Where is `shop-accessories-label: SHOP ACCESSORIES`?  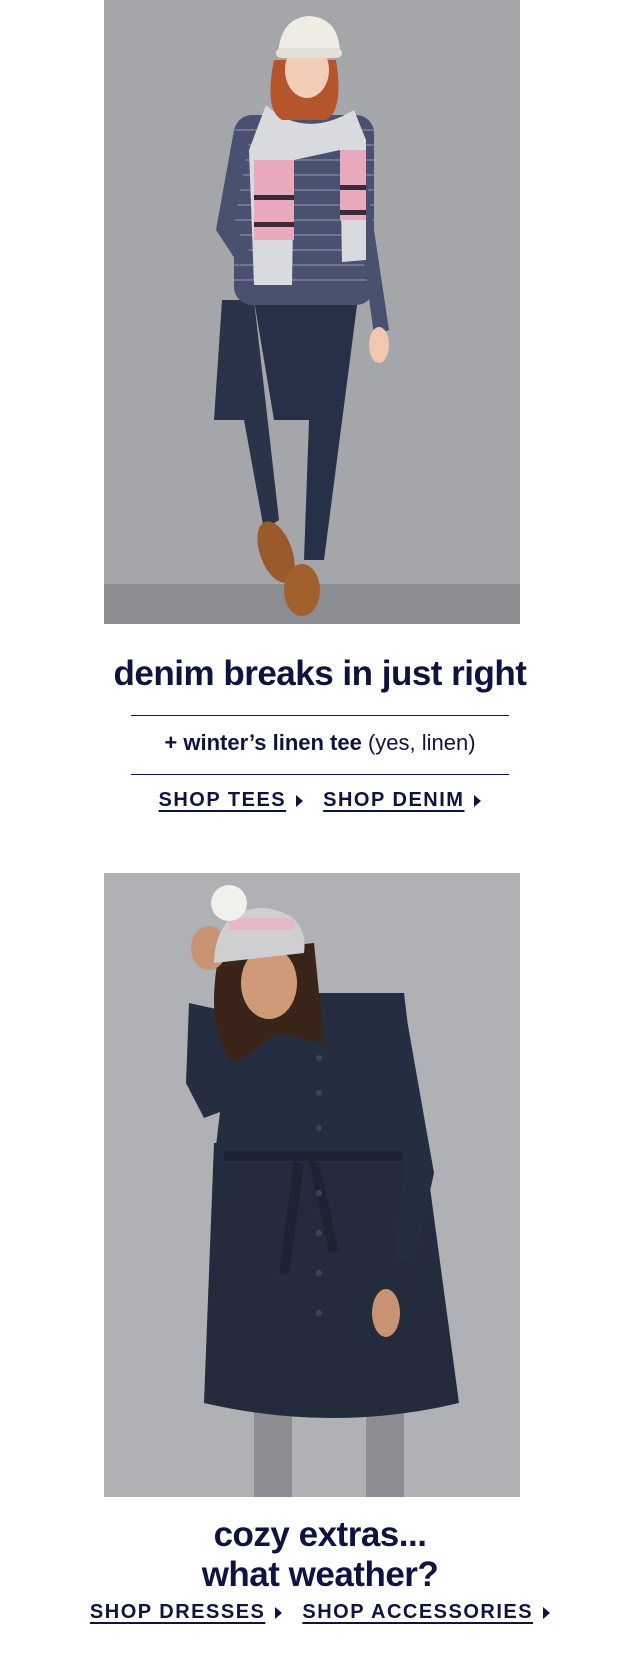
shop-accessories-label: SHOP ACCESSORIES is located at coordinates (418, 1612).